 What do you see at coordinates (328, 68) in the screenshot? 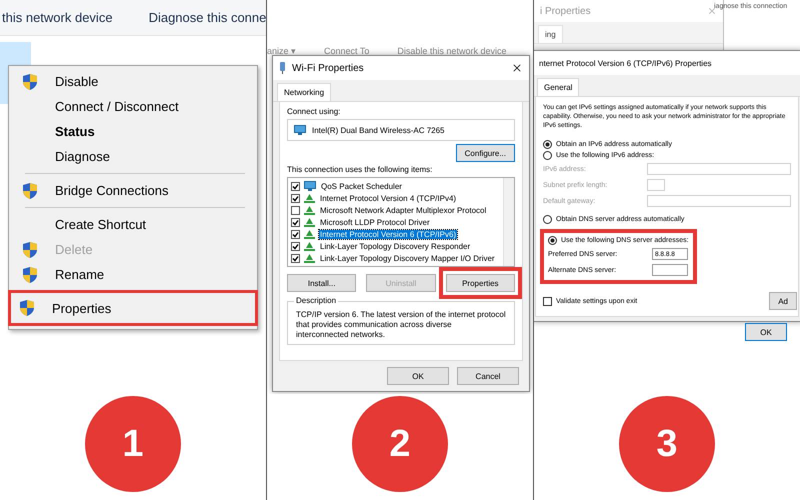
I see `dialog-title: Wi-Fi Properties` at bounding box center [328, 68].